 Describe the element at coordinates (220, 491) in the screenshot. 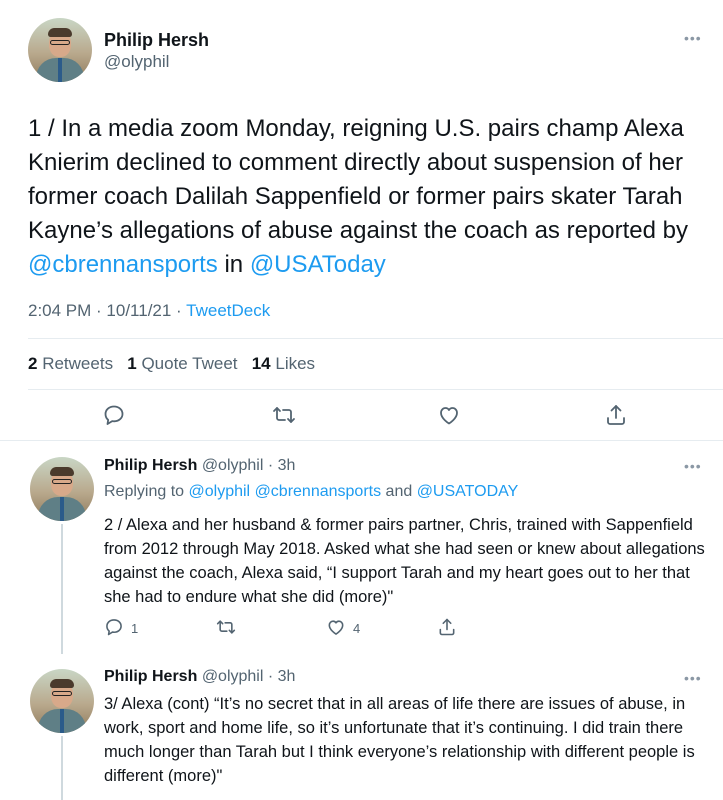

I see `mention-link: @olyphil` at that location.